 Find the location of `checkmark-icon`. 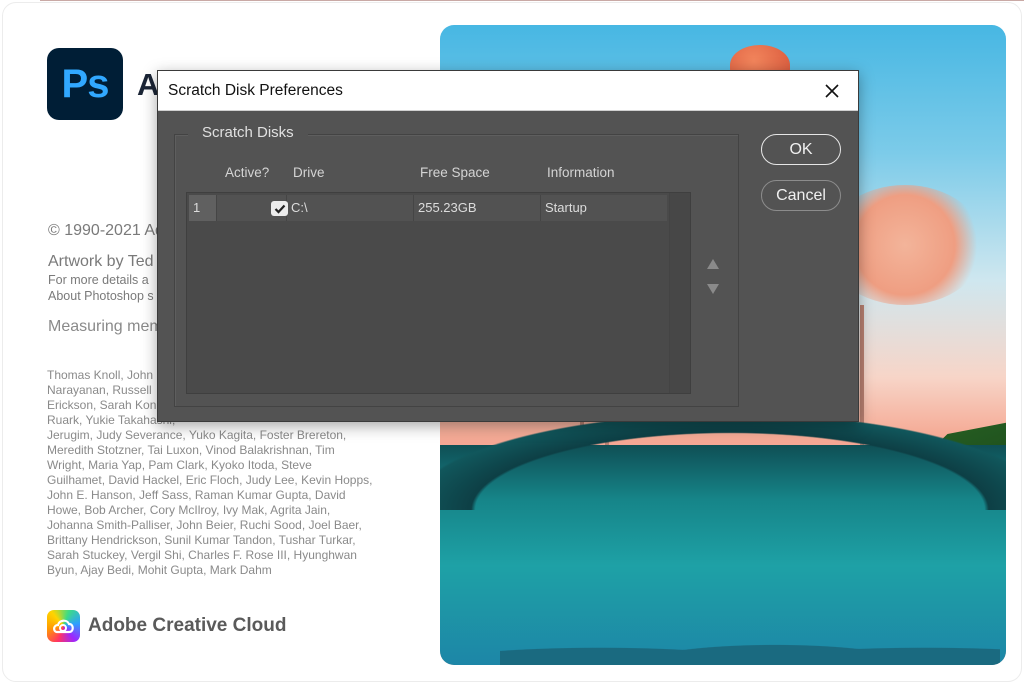

checkmark-icon is located at coordinates (279, 209).